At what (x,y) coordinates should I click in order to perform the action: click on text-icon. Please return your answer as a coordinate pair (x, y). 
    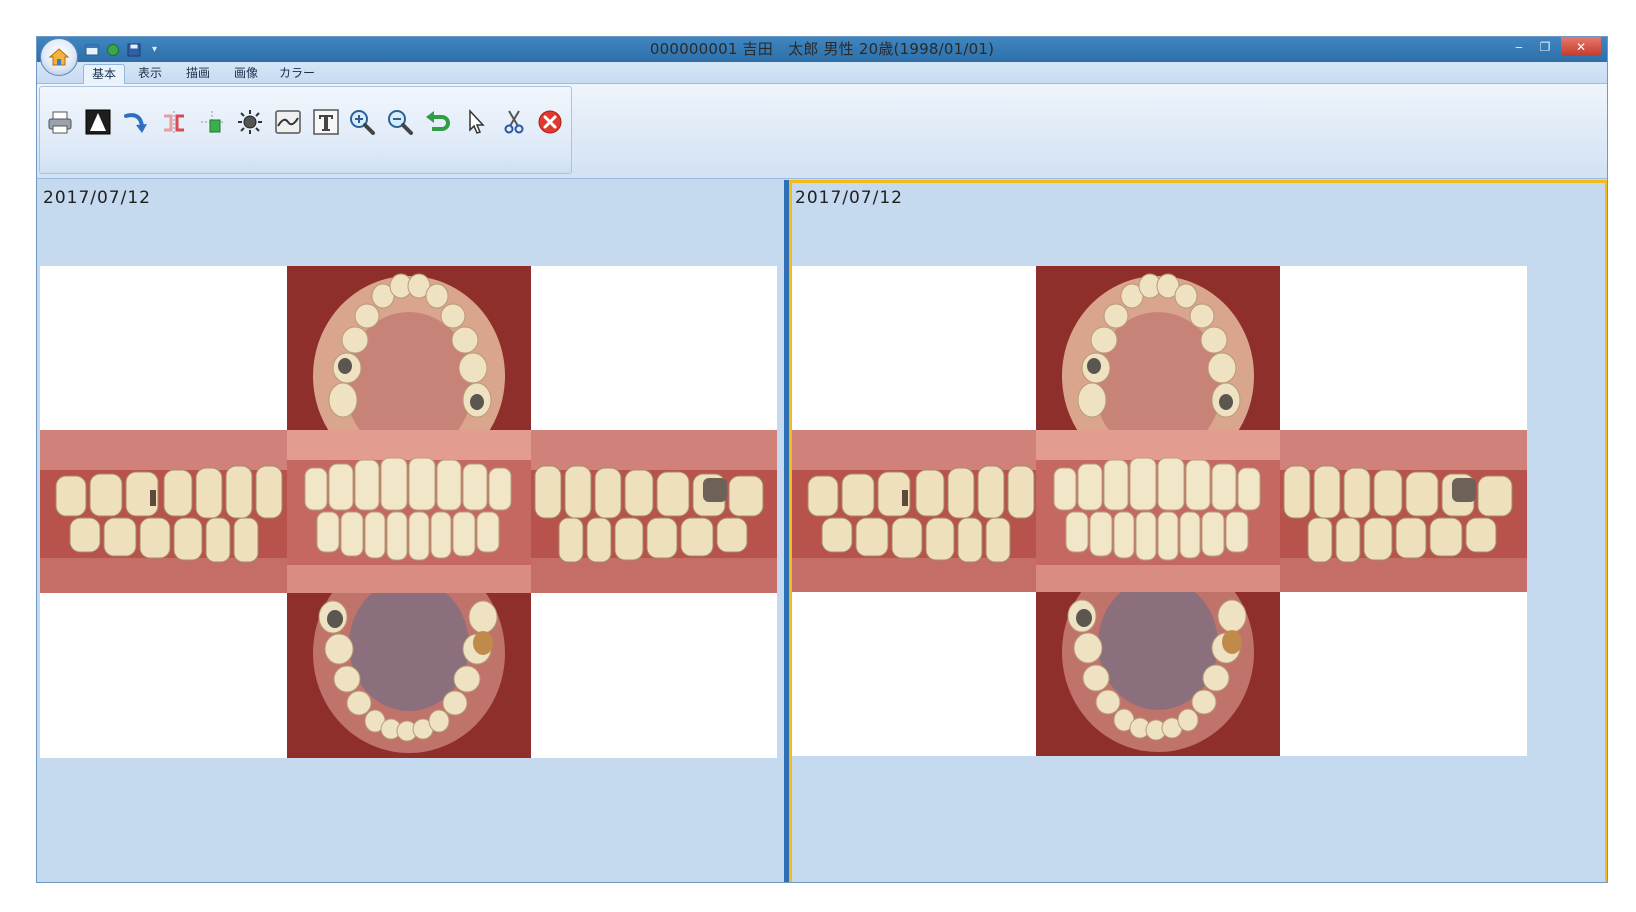
    Looking at the image, I should click on (326, 122).